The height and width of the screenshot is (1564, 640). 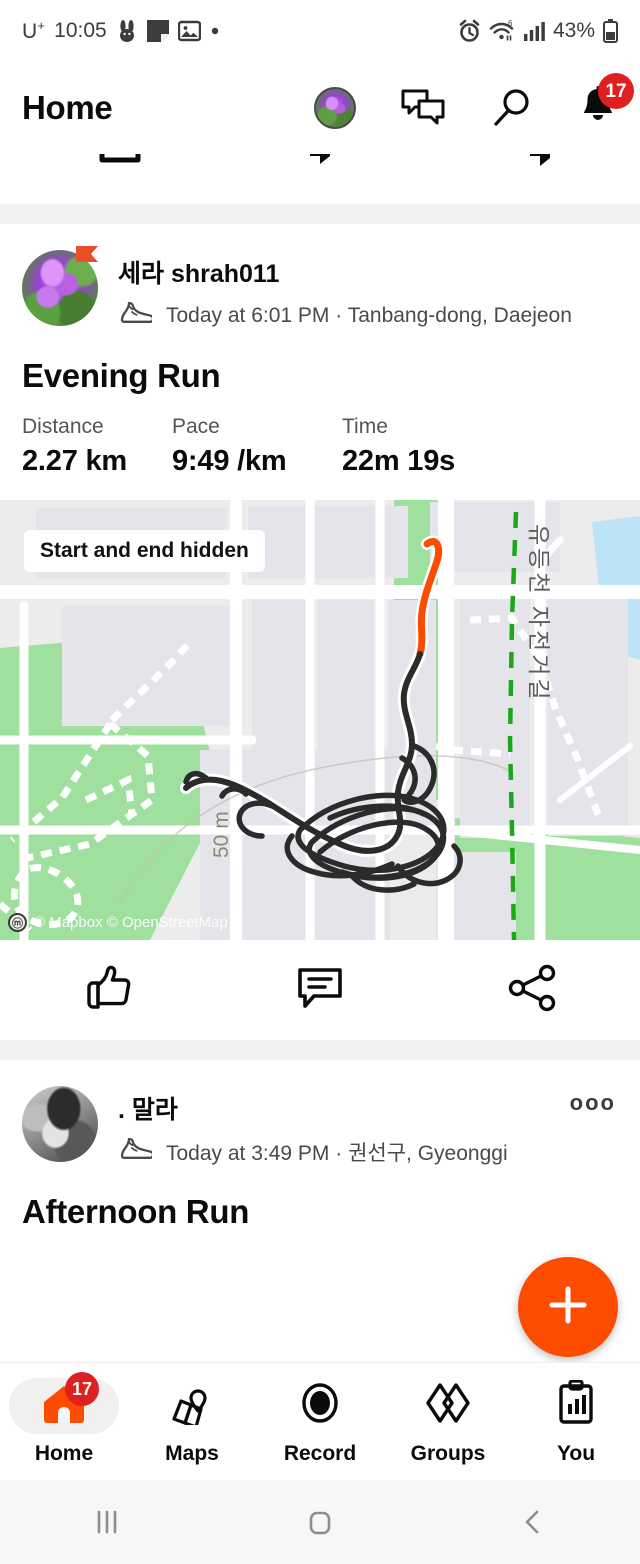 I want to click on map-attribution-text: © Mapbox © OpenStreetMap, so click(x=131, y=922).